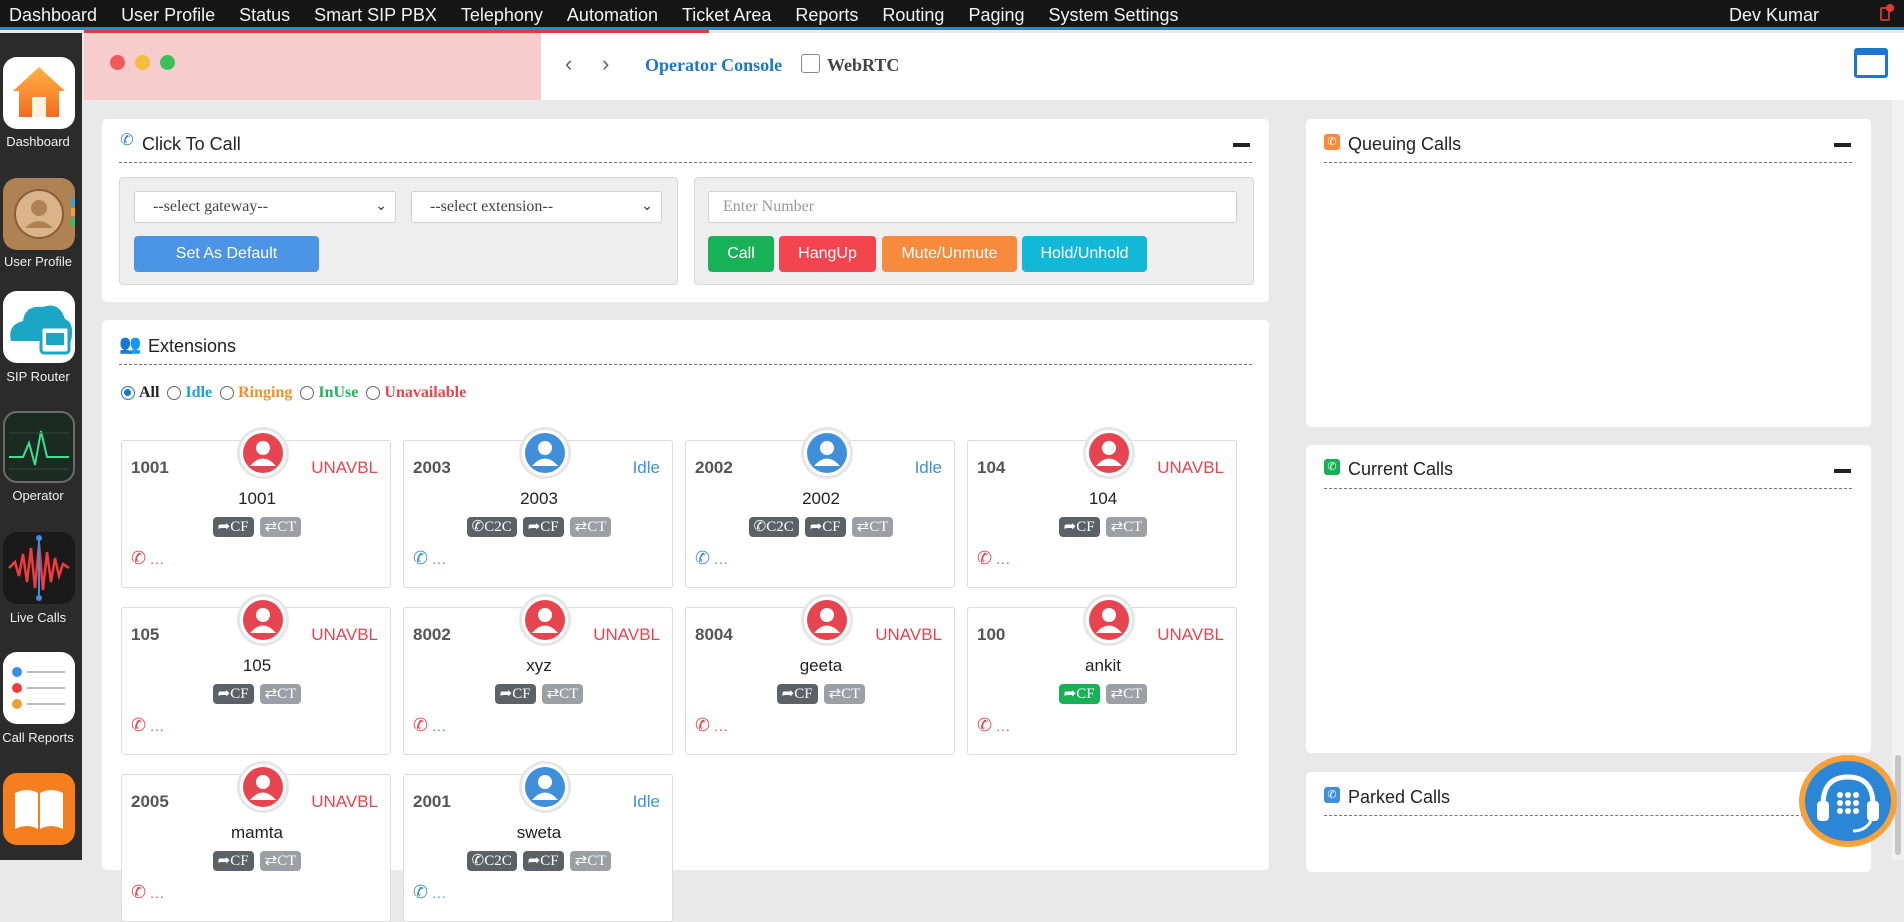 The image size is (1904, 922). Describe the element at coordinates (1241, 145) in the screenshot. I see `collapse-click-to-call-button` at that location.